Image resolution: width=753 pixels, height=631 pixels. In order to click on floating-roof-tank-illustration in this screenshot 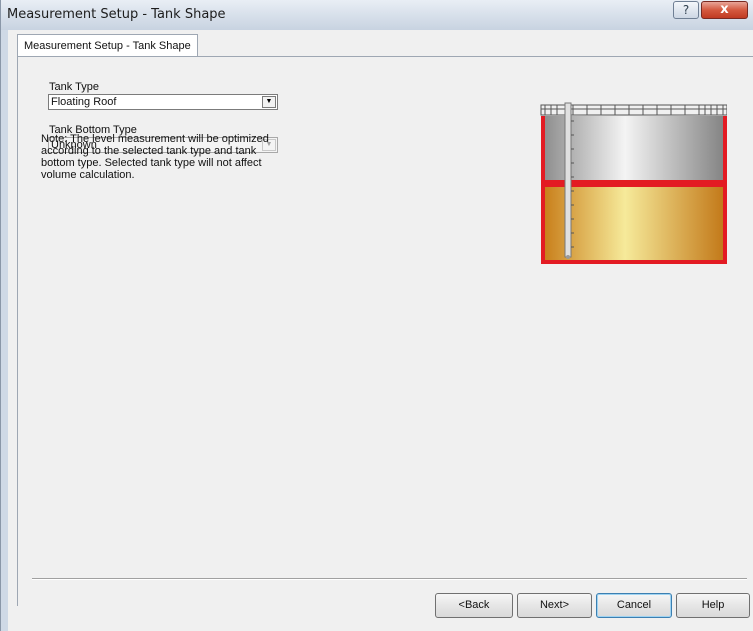, I will do `click(633, 183)`.